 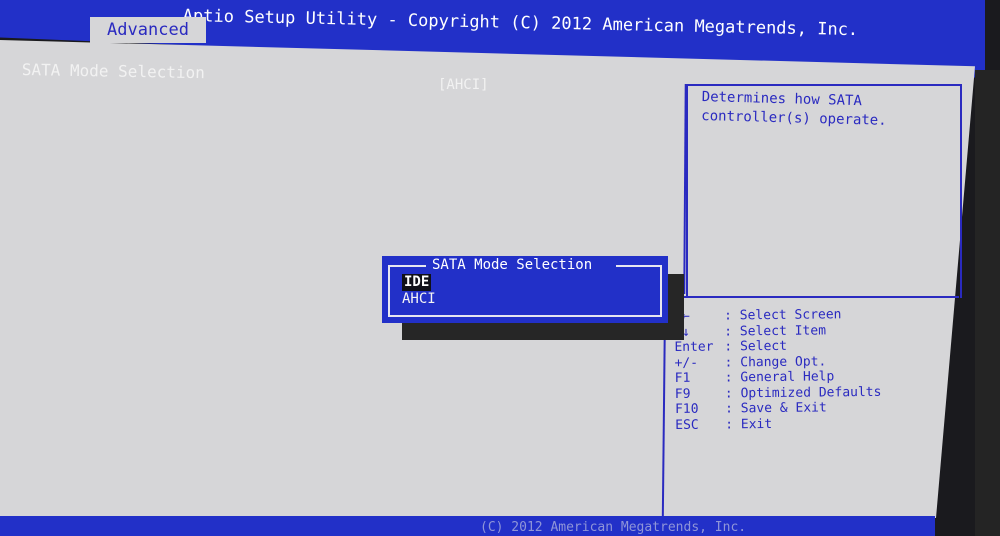 I want to click on sata-mode-selection-value: [AHCI], so click(x=463, y=85).